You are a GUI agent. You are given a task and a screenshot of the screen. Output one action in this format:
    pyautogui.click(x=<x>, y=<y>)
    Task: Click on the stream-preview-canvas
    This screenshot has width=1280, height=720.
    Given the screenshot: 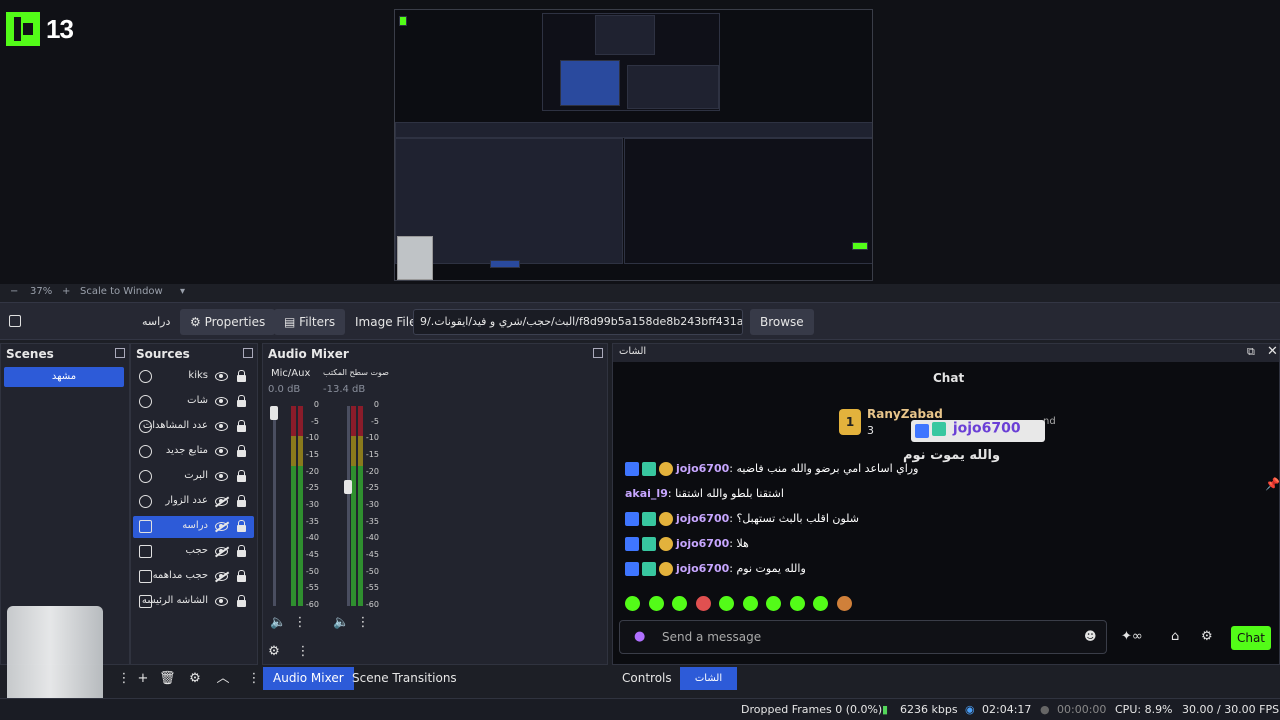 What is the action you would take?
    pyautogui.click(x=633, y=145)
    